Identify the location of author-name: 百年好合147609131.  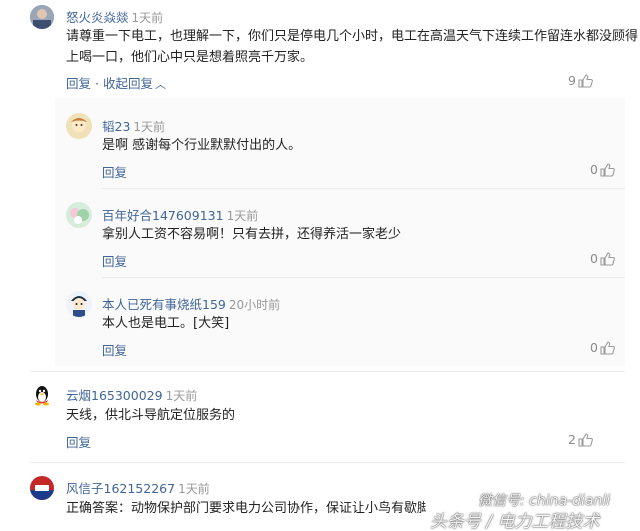
(163, 215).